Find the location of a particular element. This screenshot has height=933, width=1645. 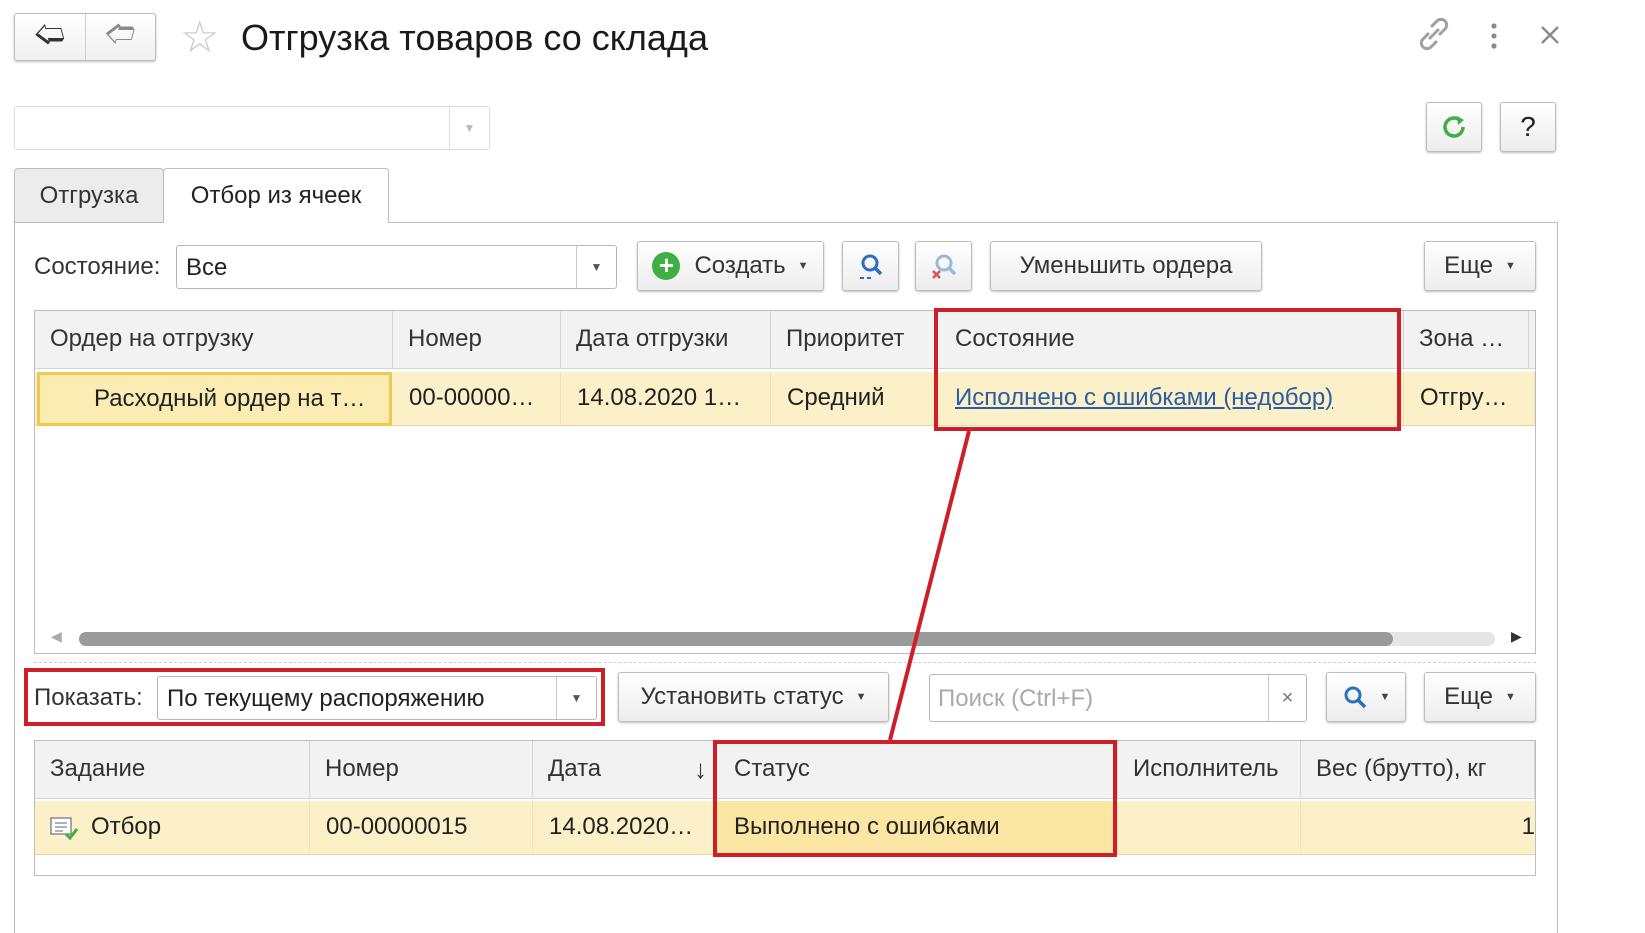

search-button: ▼ is located at coordinates (1366, 697).